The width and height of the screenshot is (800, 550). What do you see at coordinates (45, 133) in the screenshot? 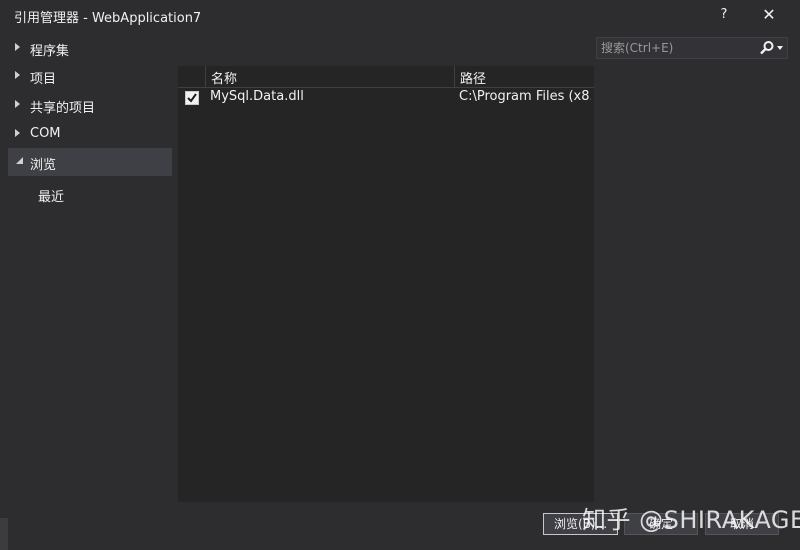
I see `sidebar-item-label: COM` at bounding box center [45, 133].